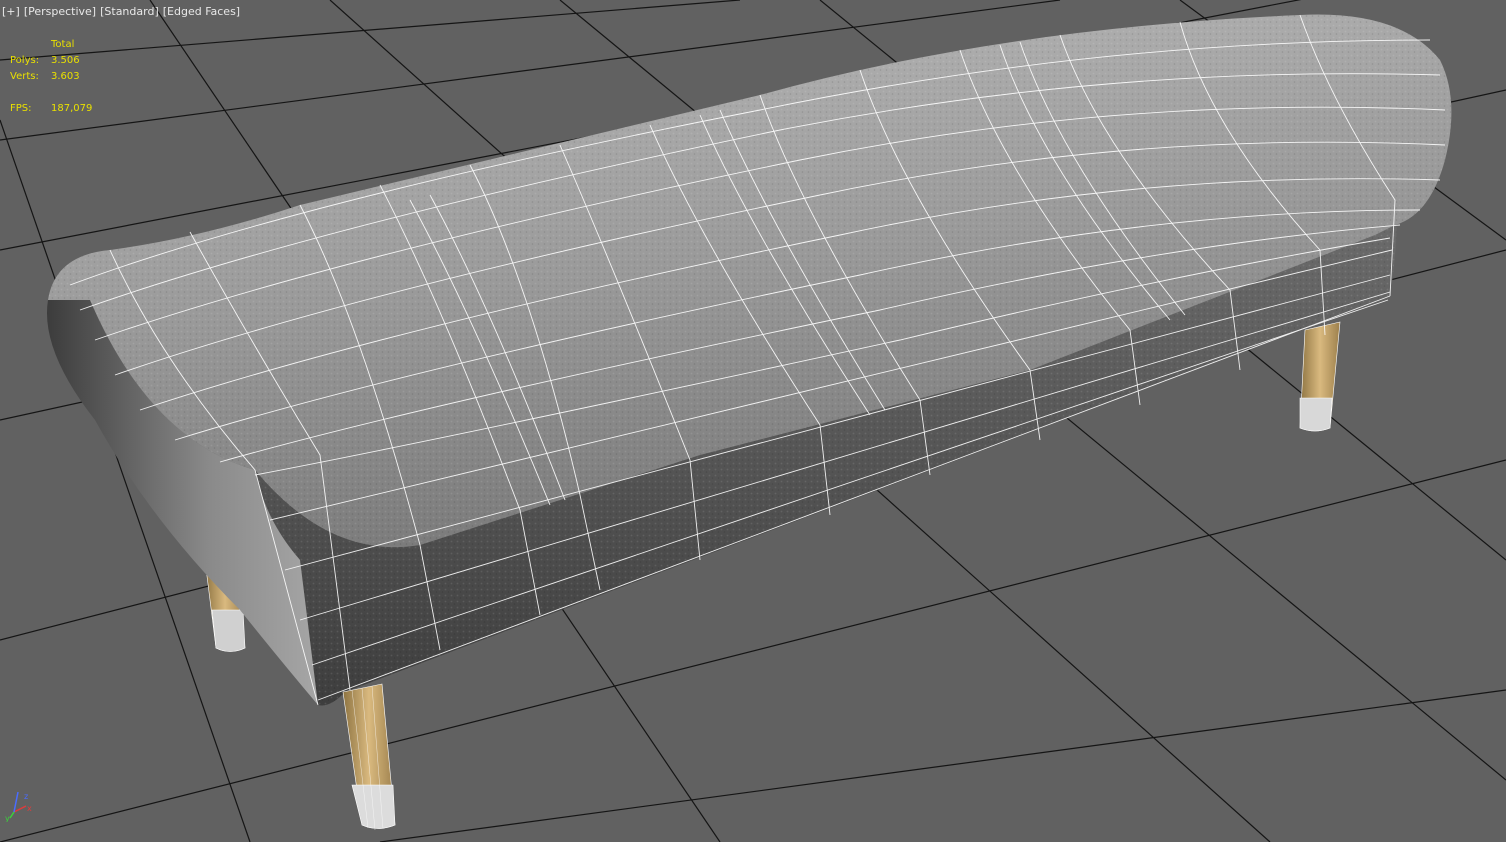 This screenshot has height=842, width=1506. I want to click on stats-total-header: Total, so click(63, 44).